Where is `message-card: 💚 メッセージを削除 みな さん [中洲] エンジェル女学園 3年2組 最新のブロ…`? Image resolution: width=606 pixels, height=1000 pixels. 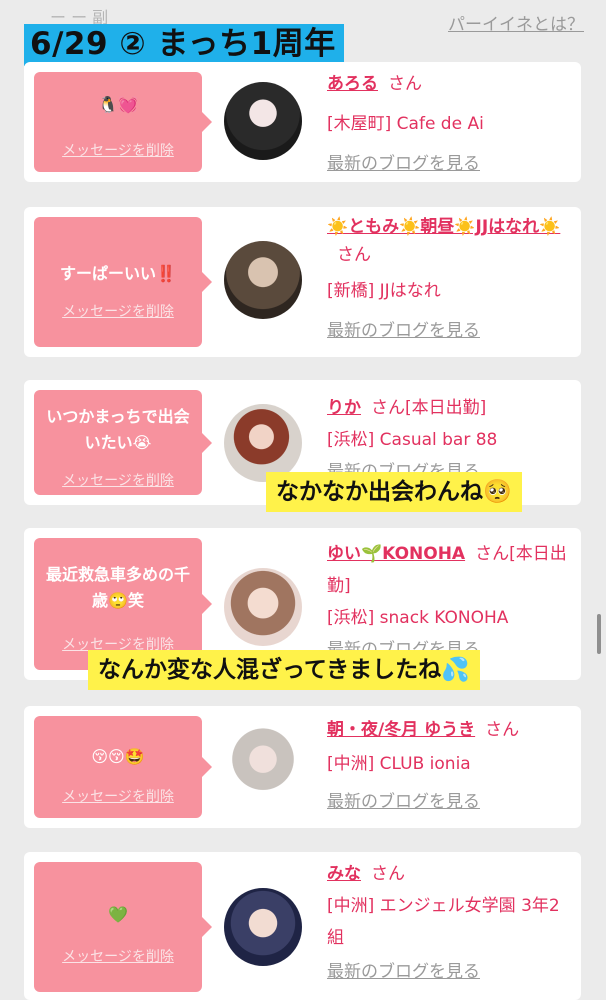 message-card: 💚 メッセージを削除 みな さん [中洲] エンジェル女学園 3年2組 最新のブロ… is located at coordinates (302, 926).